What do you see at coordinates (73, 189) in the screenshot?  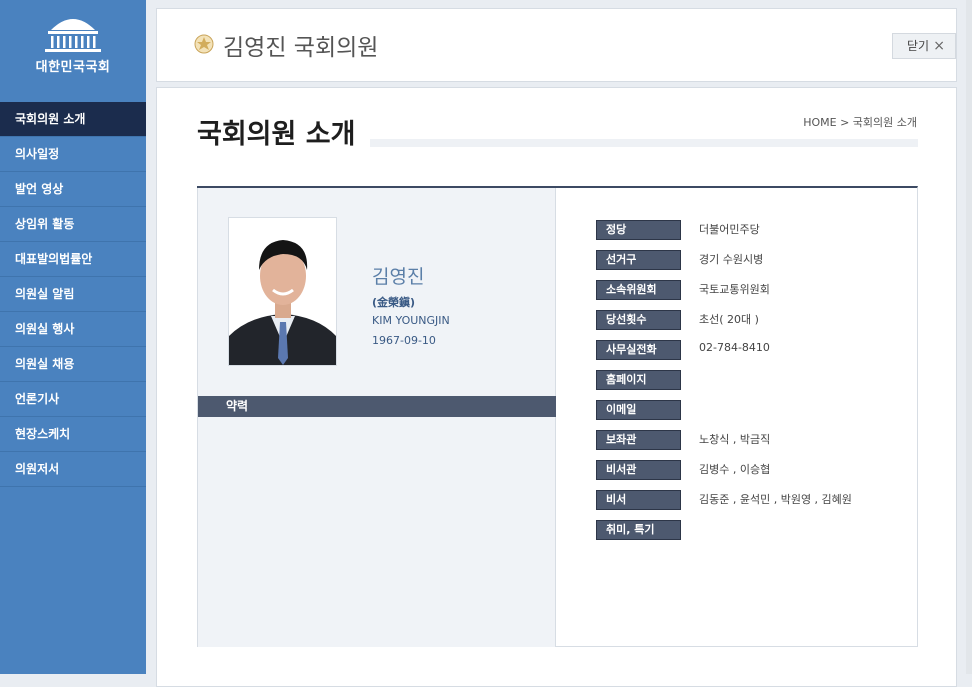 I see `sidebar-item-2: 발언 영상` at bounding box center [73, 189].